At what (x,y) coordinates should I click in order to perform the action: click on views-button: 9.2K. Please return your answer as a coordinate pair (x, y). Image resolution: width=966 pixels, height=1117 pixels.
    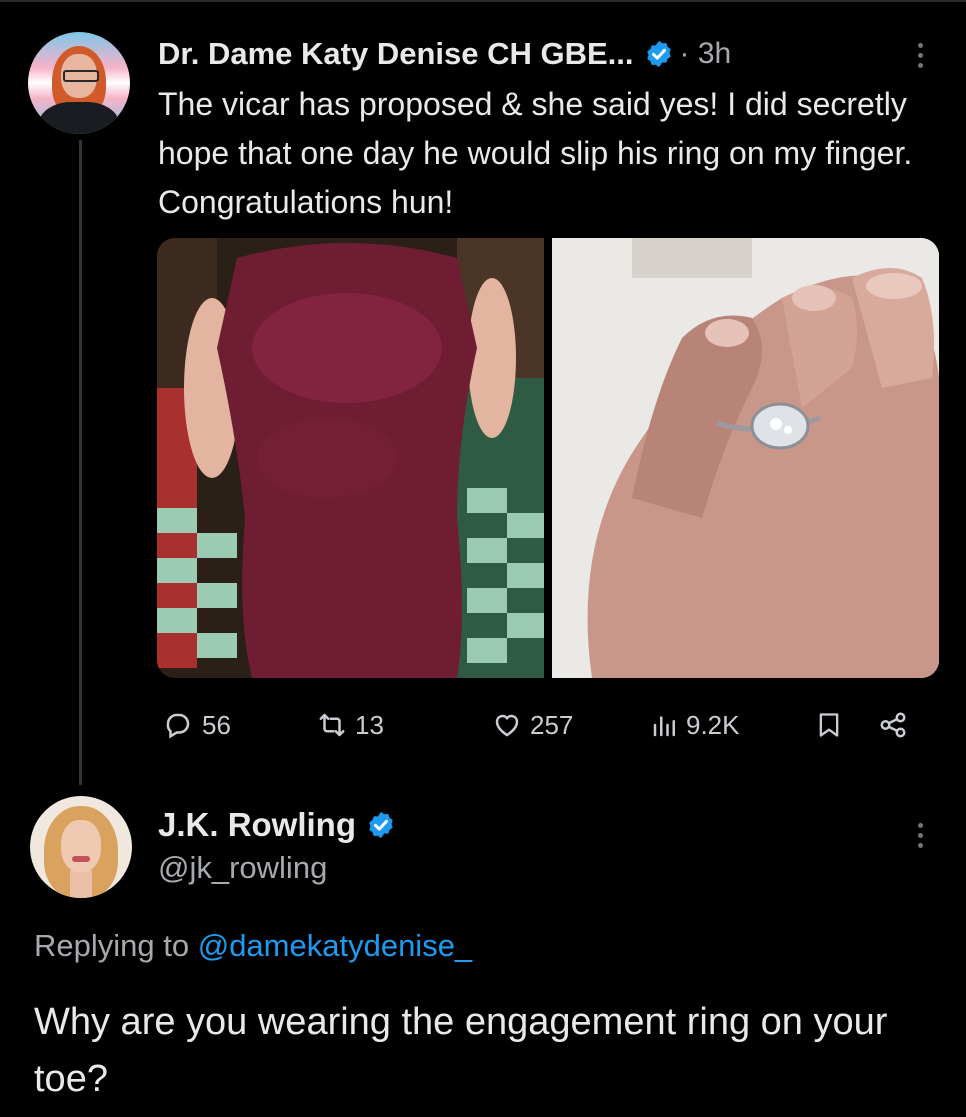
    Looking at the image, I should click on (695, 725).